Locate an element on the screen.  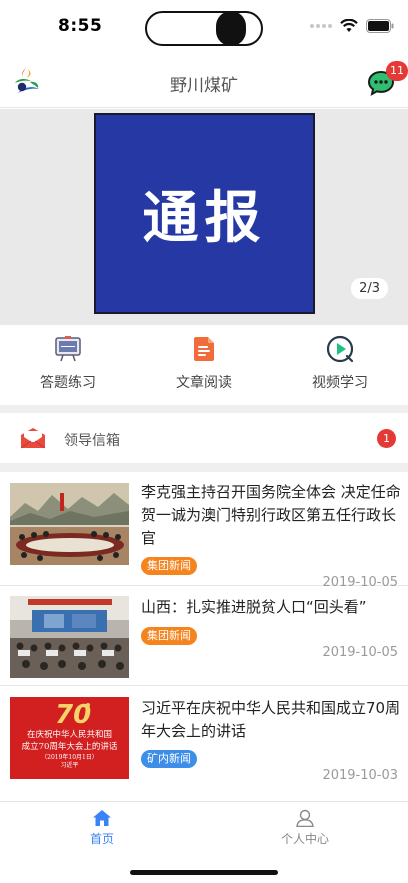
quick-item-video-learning: 视频学习 is located at coordinates (340, 365).